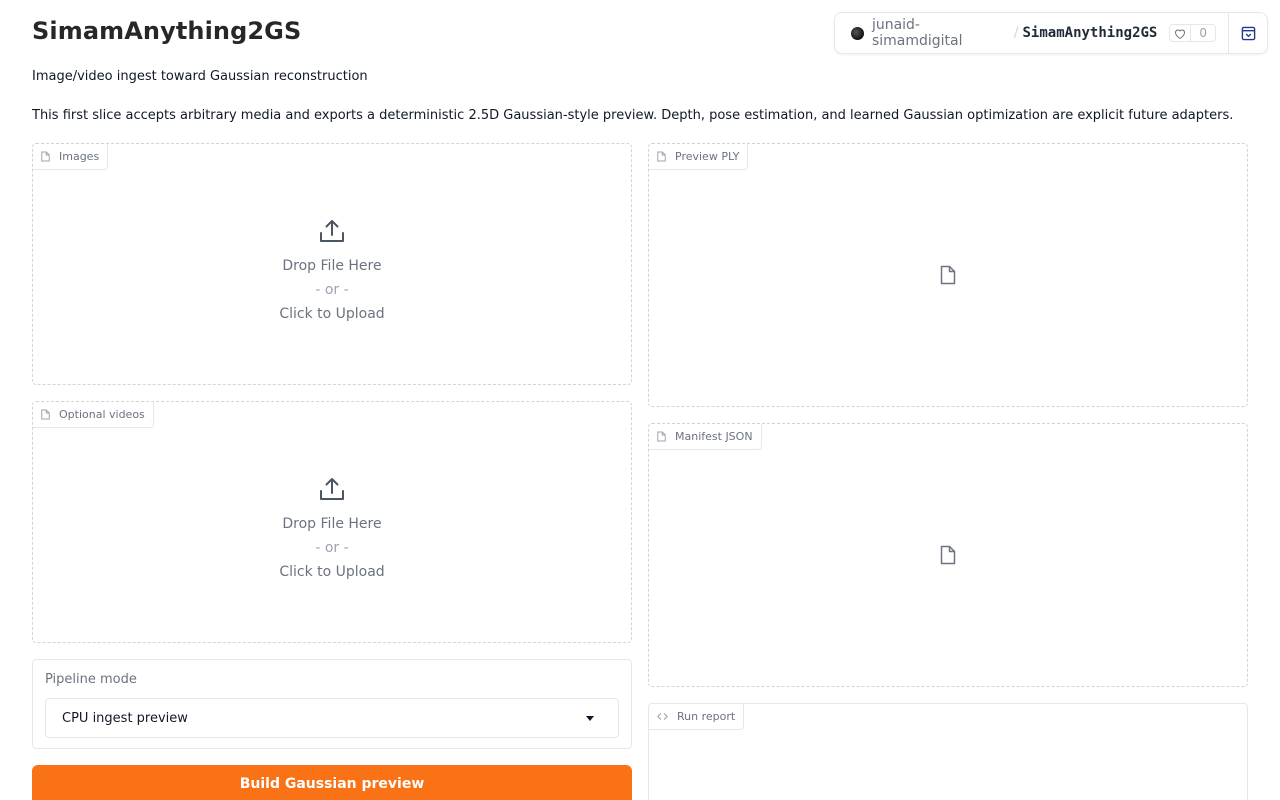 The image size is (1280, 800). What do you see at coordinates (1090, 33) in the screenshot?
I see `space-name-link: SimamAnything2GS` at bounding box center [1090, 33].